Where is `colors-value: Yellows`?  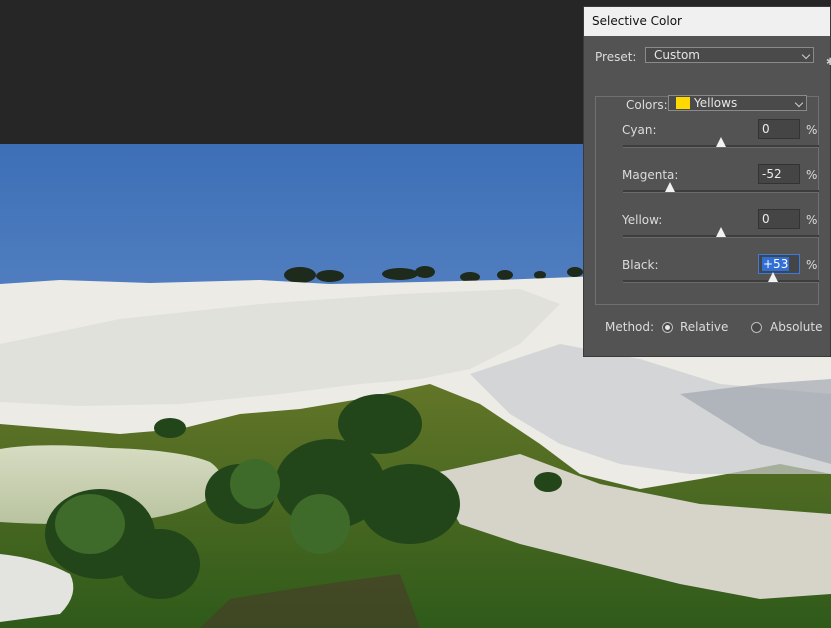
colors-value: Yellows is located at coordinates (716, 103).